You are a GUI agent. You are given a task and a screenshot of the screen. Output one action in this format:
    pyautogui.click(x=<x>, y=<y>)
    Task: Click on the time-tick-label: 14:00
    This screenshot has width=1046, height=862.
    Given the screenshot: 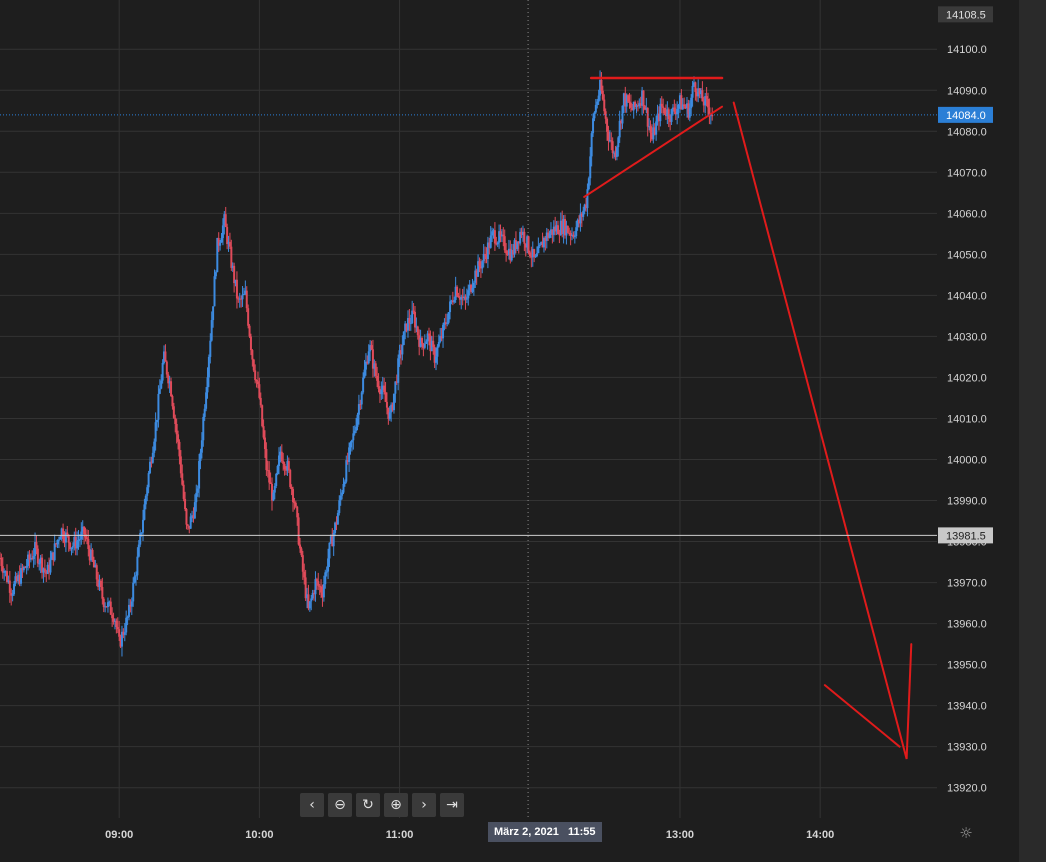 What is the action you would take?
    pyautogui.click(x=820, y=835)
    